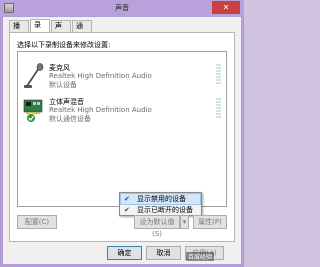  I want to click on device-microphone: 麦克风 Realtek High Definition Audio 默认设备, so click(122, 77).